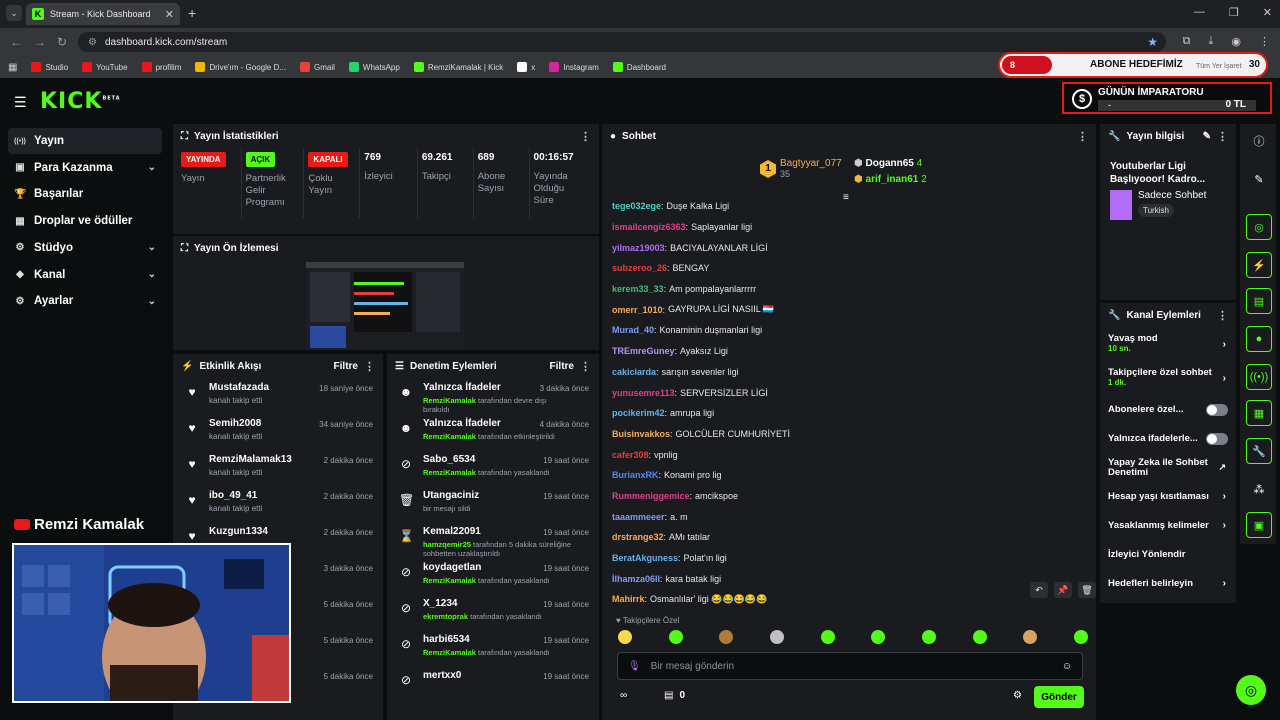 The height and width of the screenshot is (720, 1280). I want to click on info-icon: ⓘ, so click(1259, 141).